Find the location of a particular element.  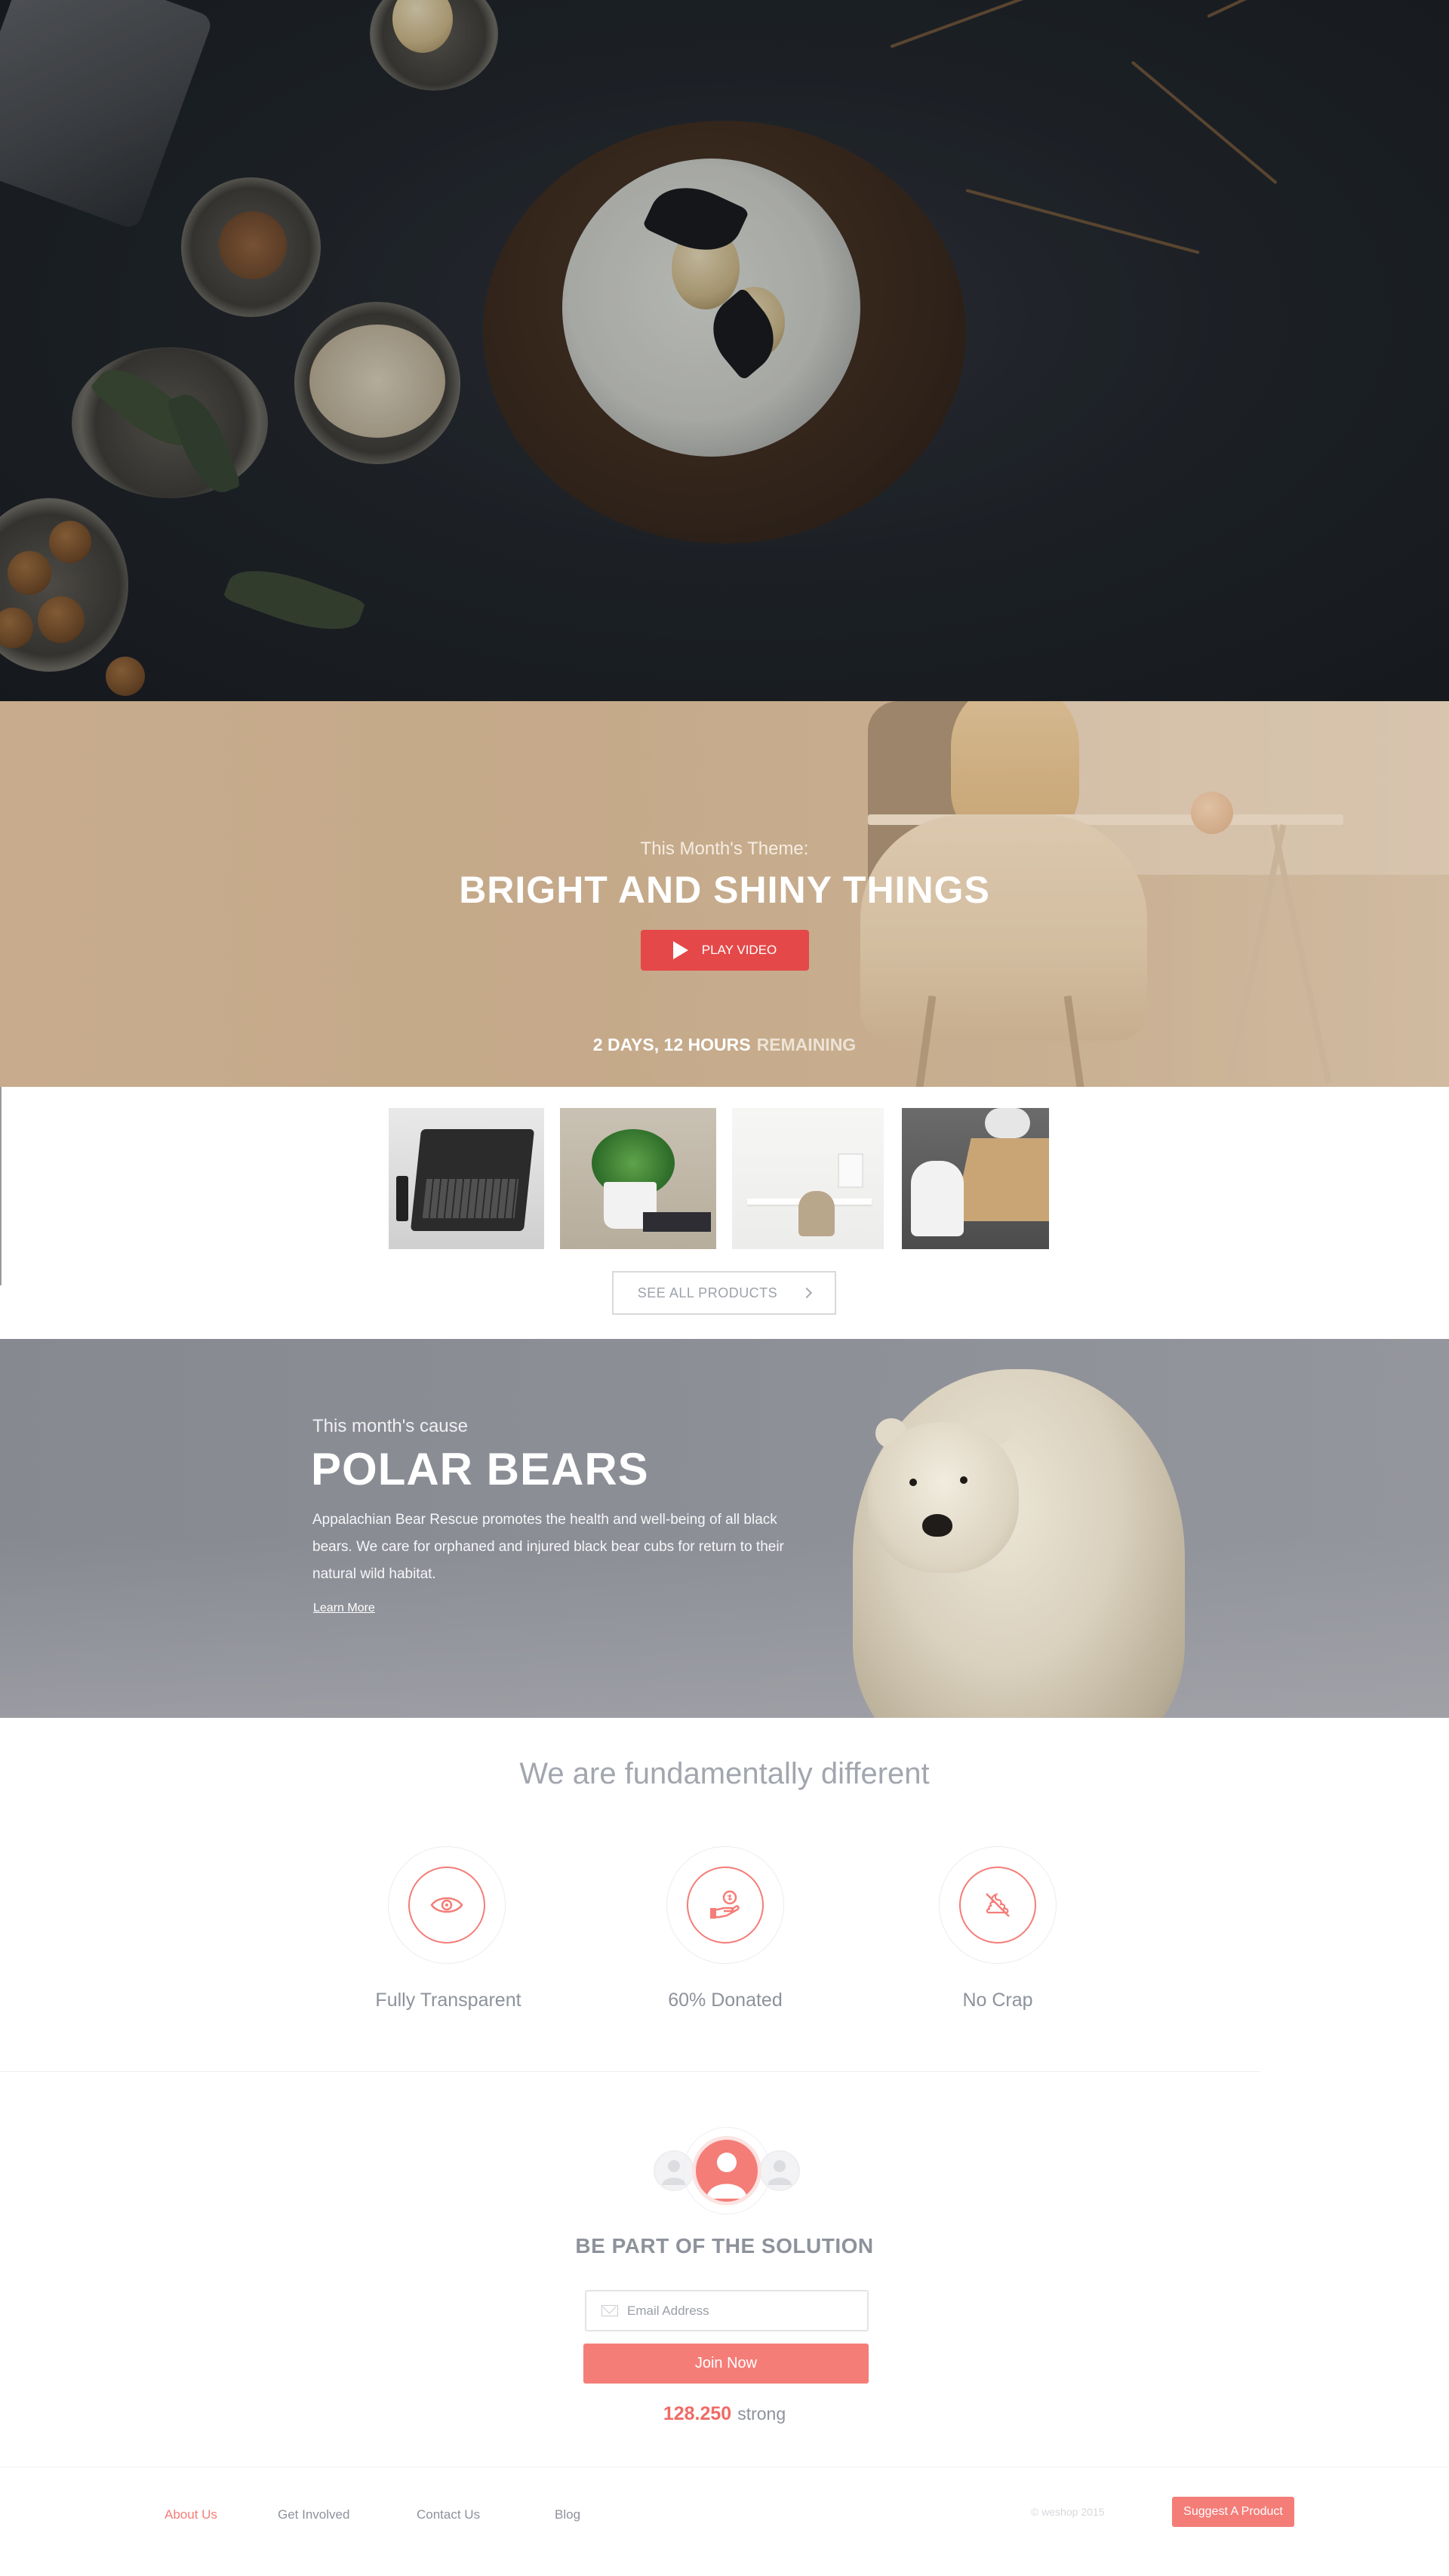

member-count-value: 128.250 is located at coordinates (697, 2413).